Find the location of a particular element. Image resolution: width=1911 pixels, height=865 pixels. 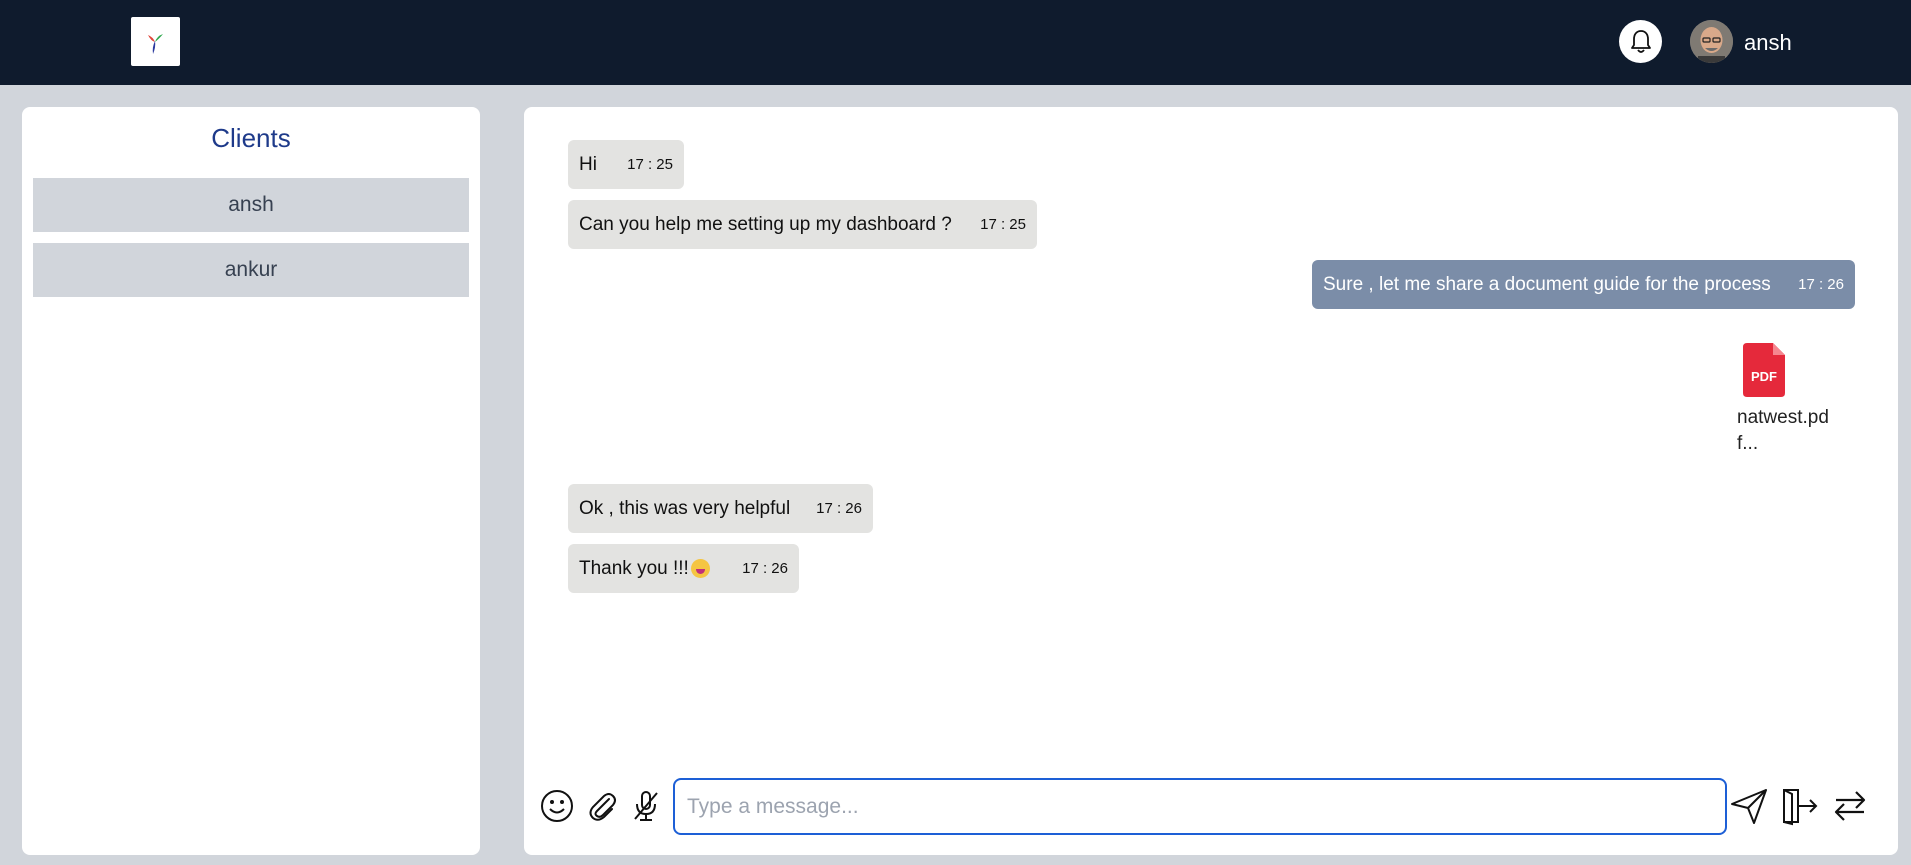

message-text: Ok , this was very helpful is located at coordinates (685, 508).